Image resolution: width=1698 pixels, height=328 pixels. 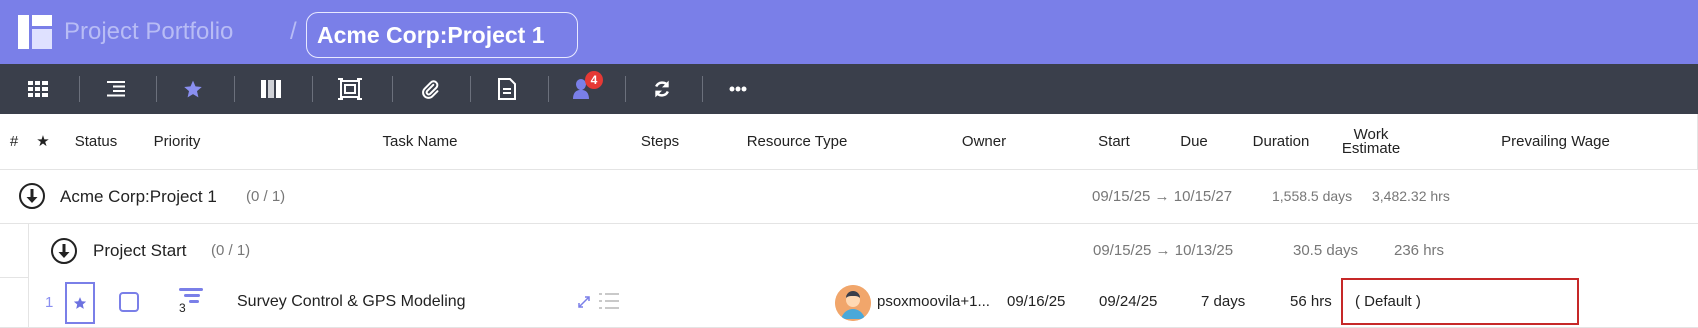 I want to click on expand-task-button, so click(x=584, y=304).